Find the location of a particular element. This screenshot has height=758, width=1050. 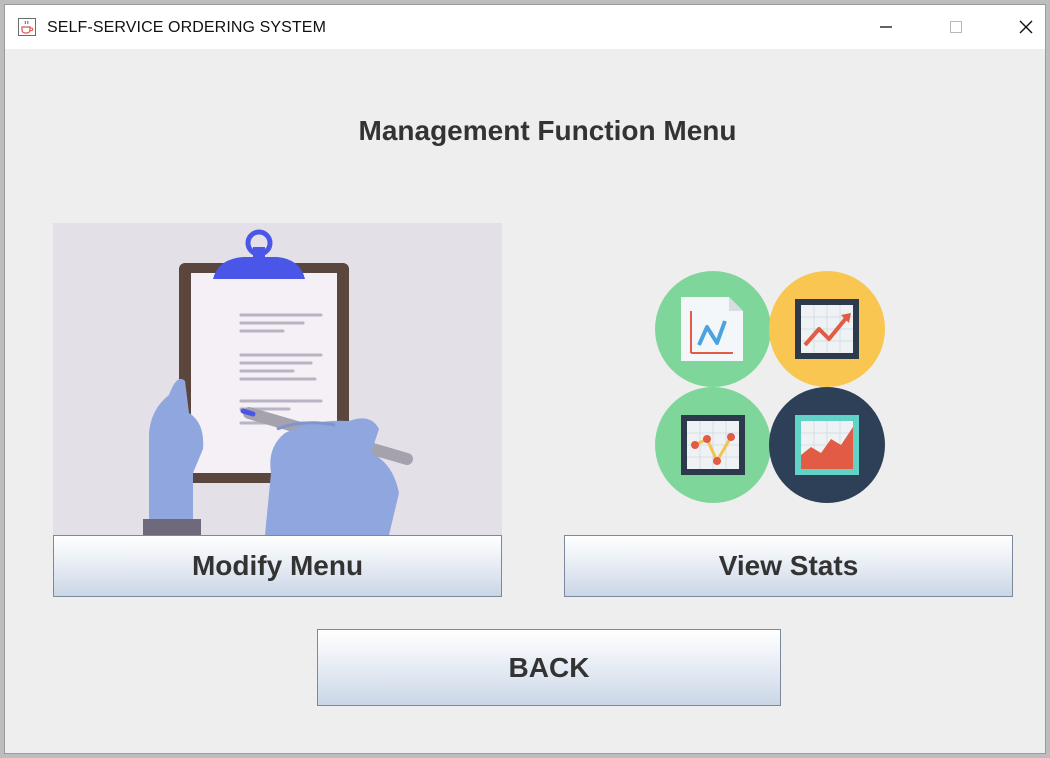

minimize-icon is located at coordinates (886, 27).